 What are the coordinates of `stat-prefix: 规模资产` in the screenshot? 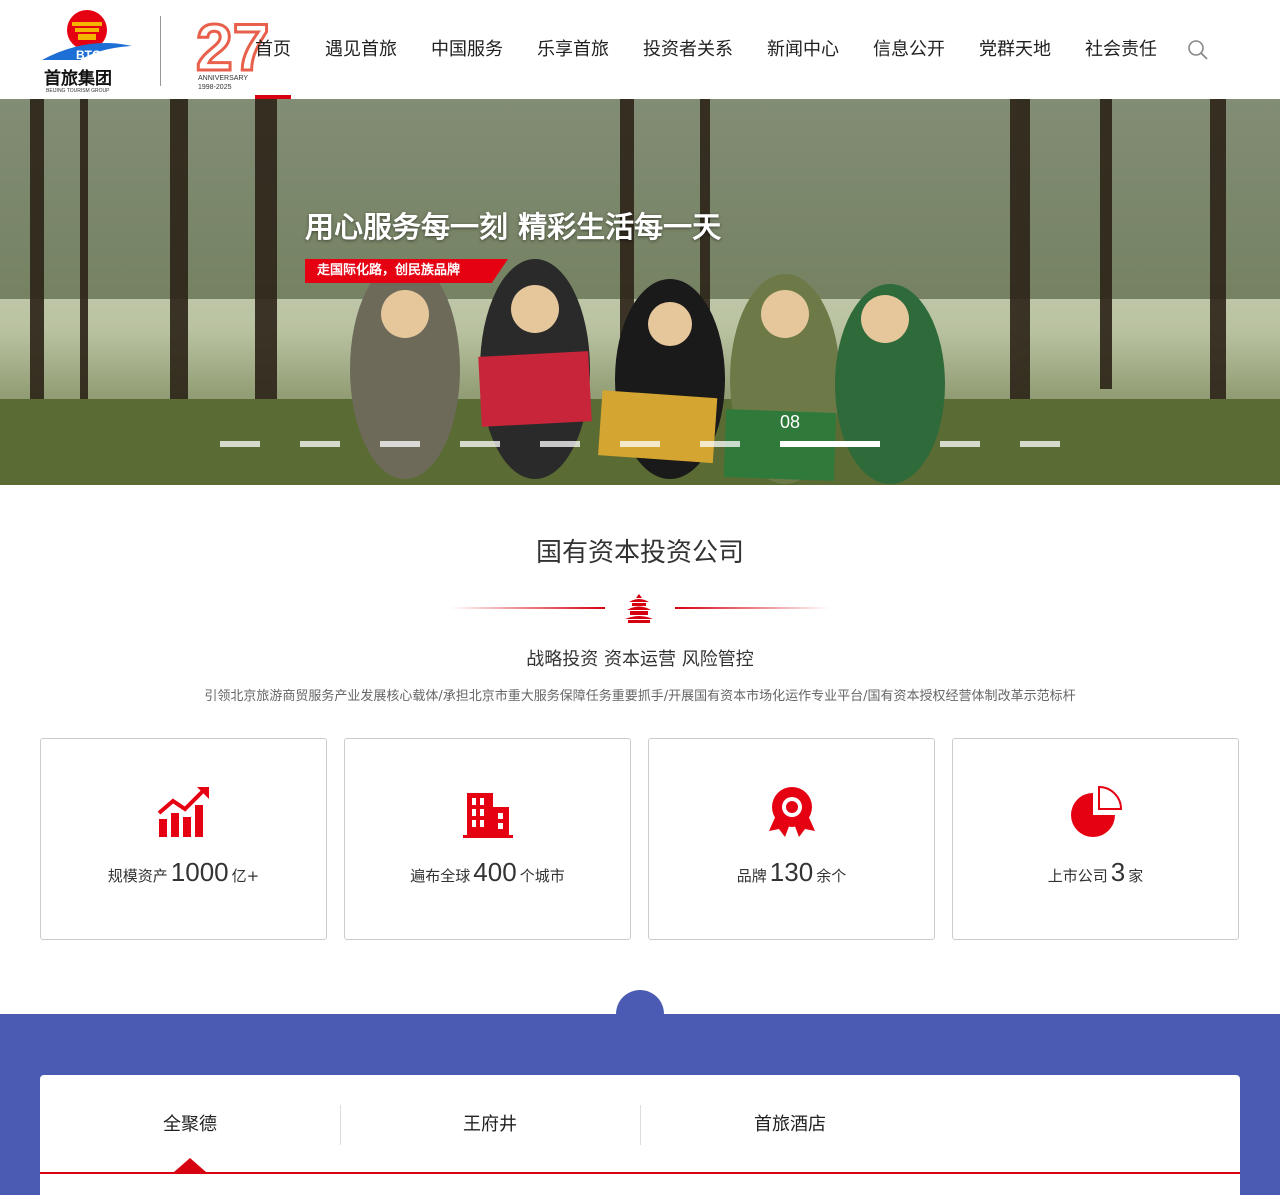 It's located at (137, 876).